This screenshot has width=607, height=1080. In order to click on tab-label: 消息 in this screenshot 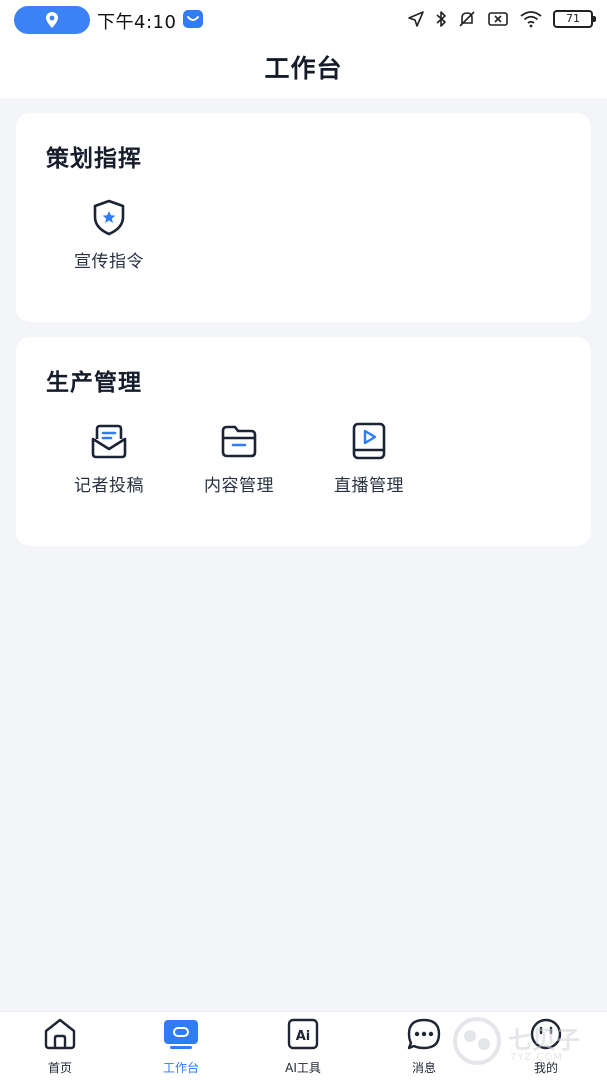, I will do `click(423, 1068)`.